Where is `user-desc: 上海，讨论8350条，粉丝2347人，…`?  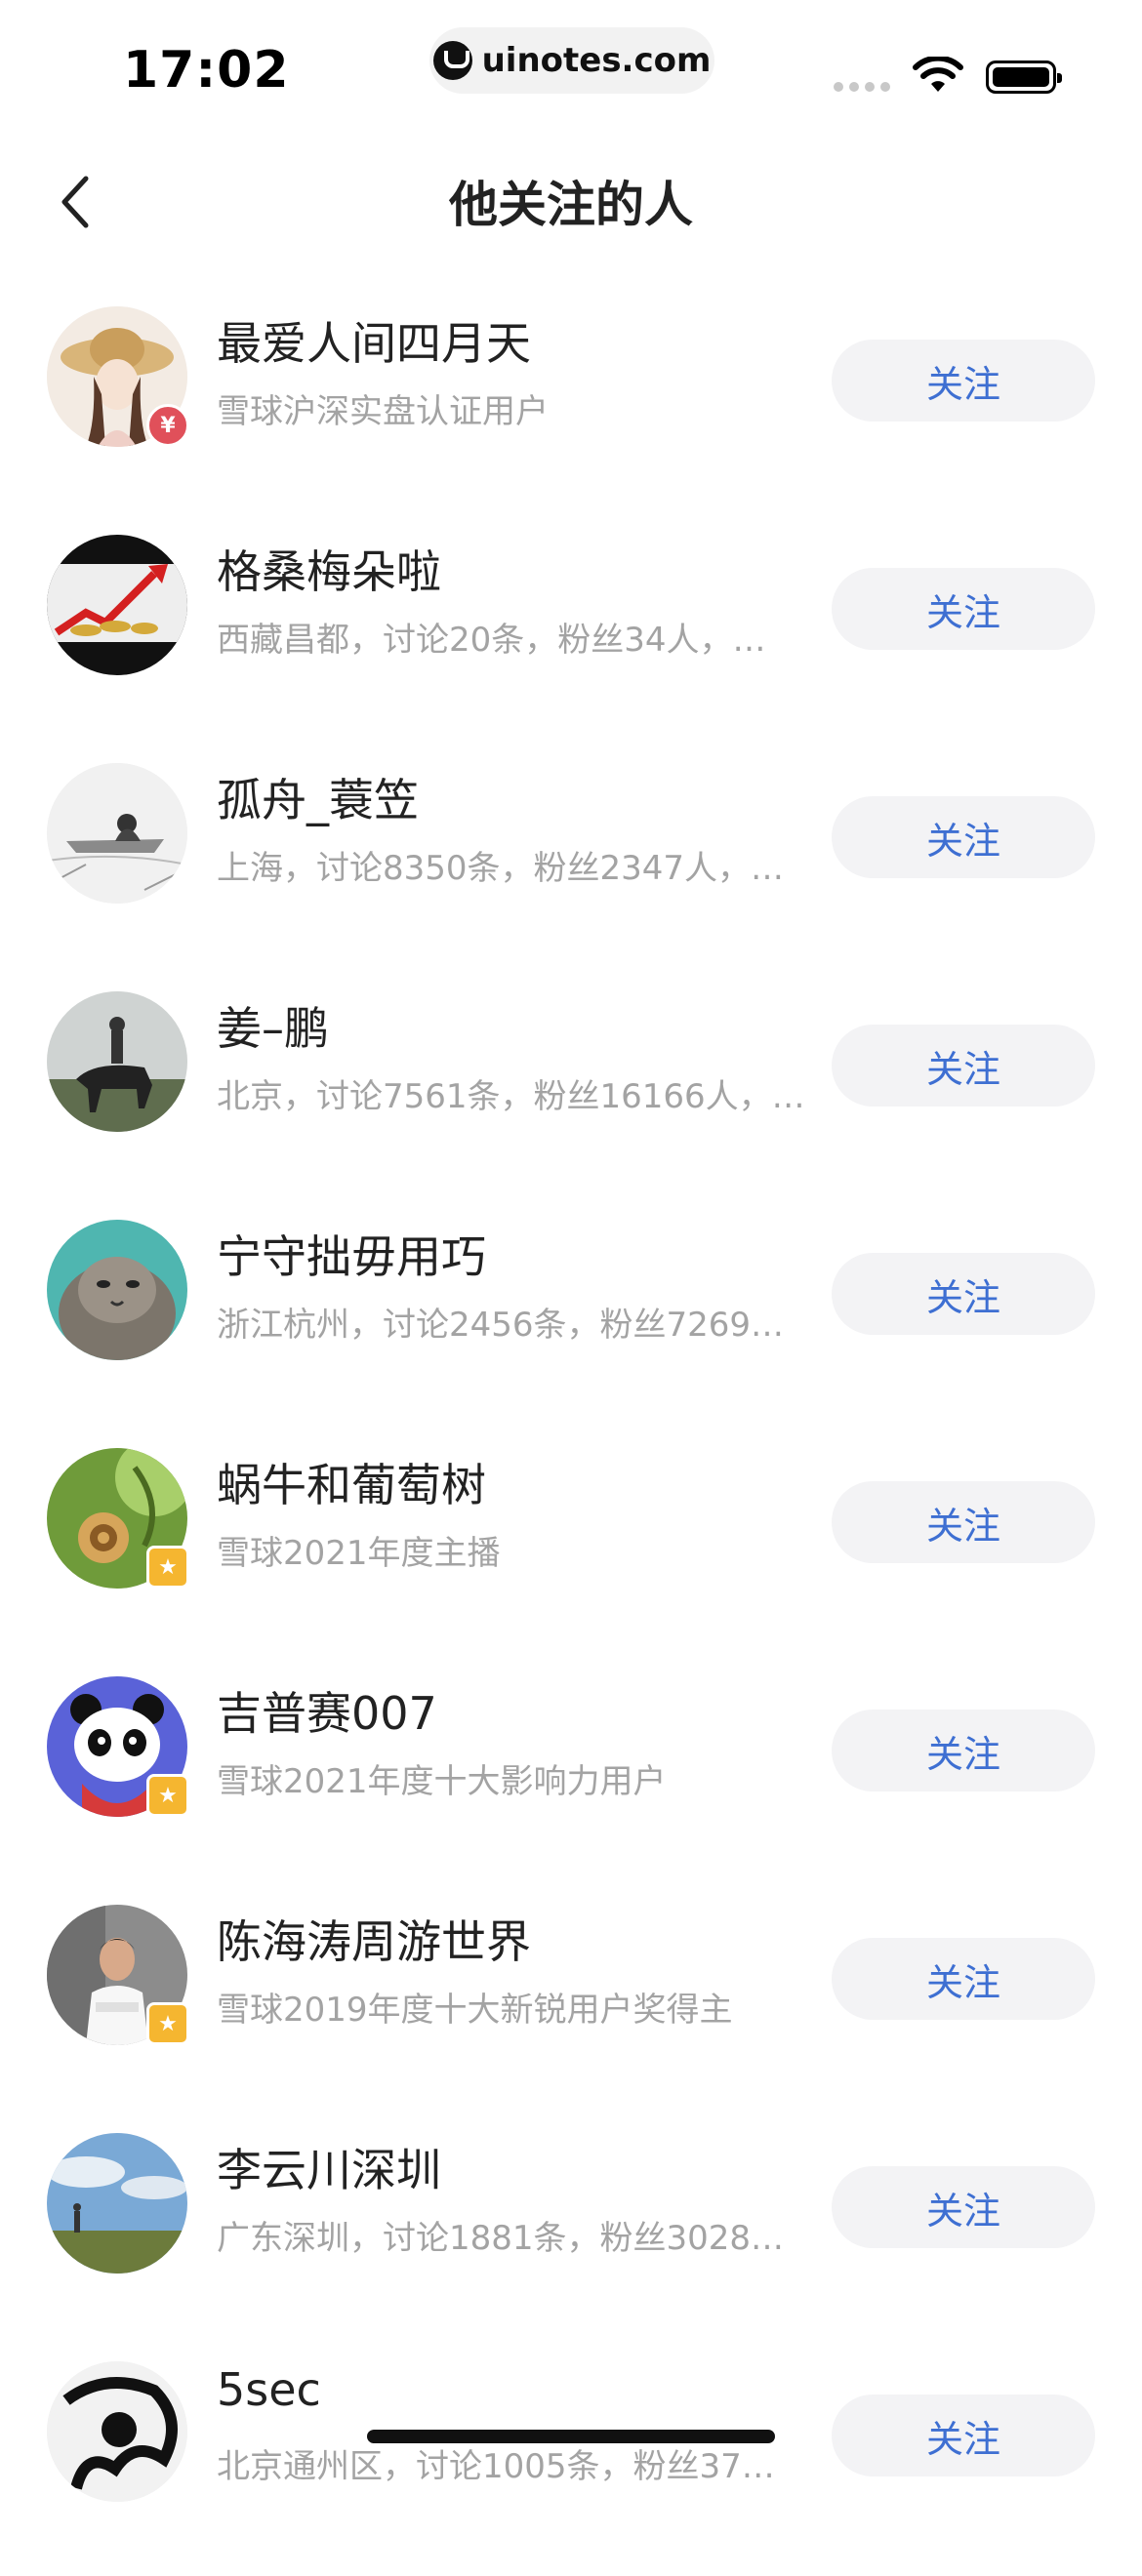 user-desc: 上海，讨论8350条，粉丝2347人，… is located at coordinates (501, 868).